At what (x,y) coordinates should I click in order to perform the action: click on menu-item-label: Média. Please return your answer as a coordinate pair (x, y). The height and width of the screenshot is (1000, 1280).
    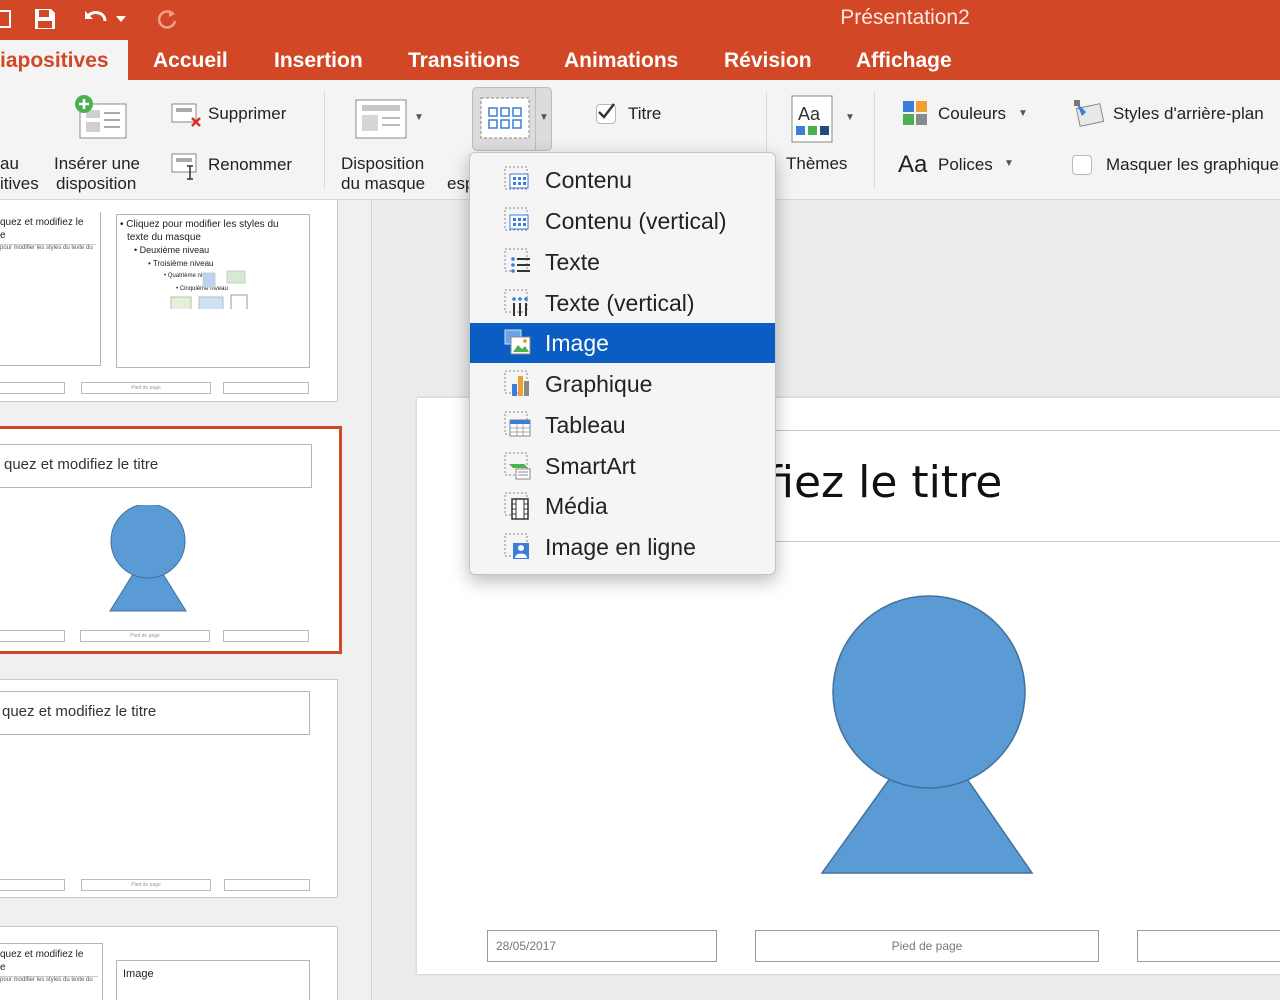
    Looking at the image, I should click on (576, 506).